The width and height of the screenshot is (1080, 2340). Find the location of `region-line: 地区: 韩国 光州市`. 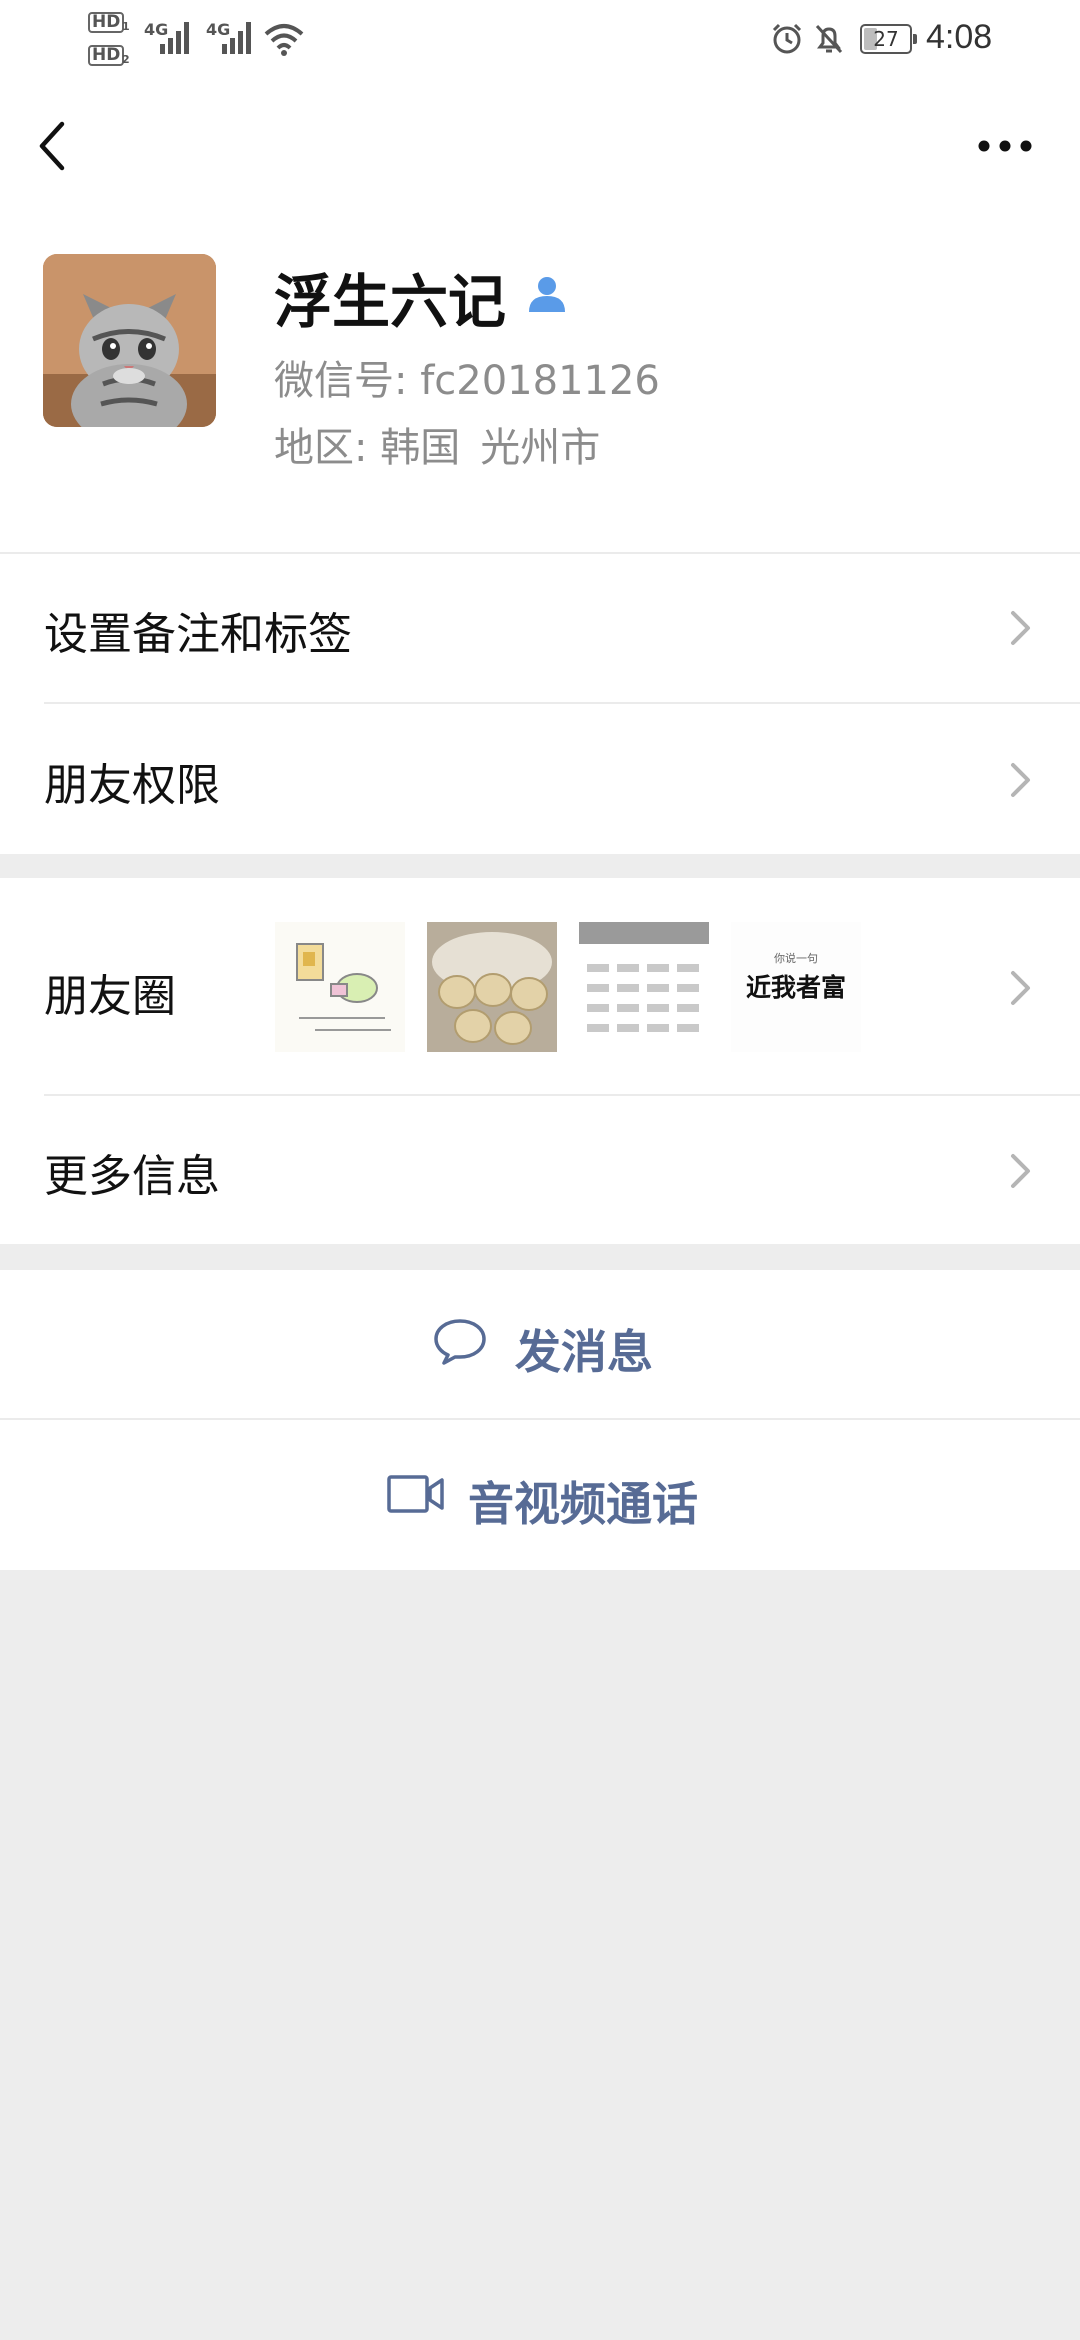

region-line: 地区: 韩国 光州市 is located at coordinates (437, 444).